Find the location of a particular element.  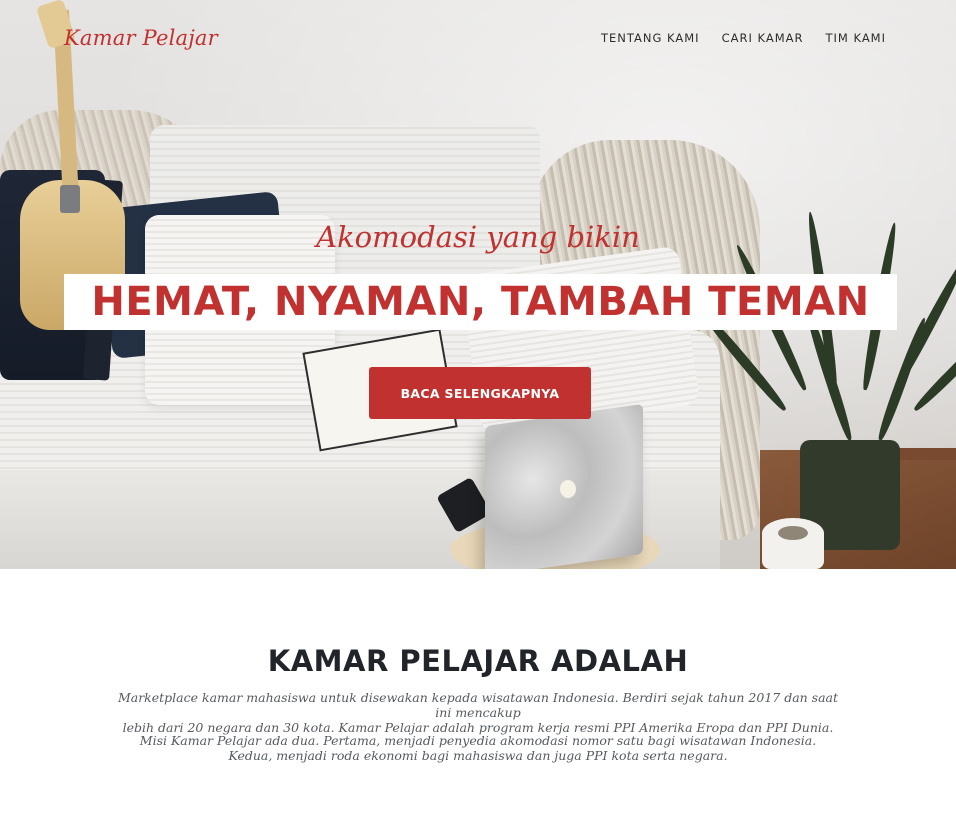

nav-link-tim-kami: TIM KAMI is located at coordinates (855, 38).